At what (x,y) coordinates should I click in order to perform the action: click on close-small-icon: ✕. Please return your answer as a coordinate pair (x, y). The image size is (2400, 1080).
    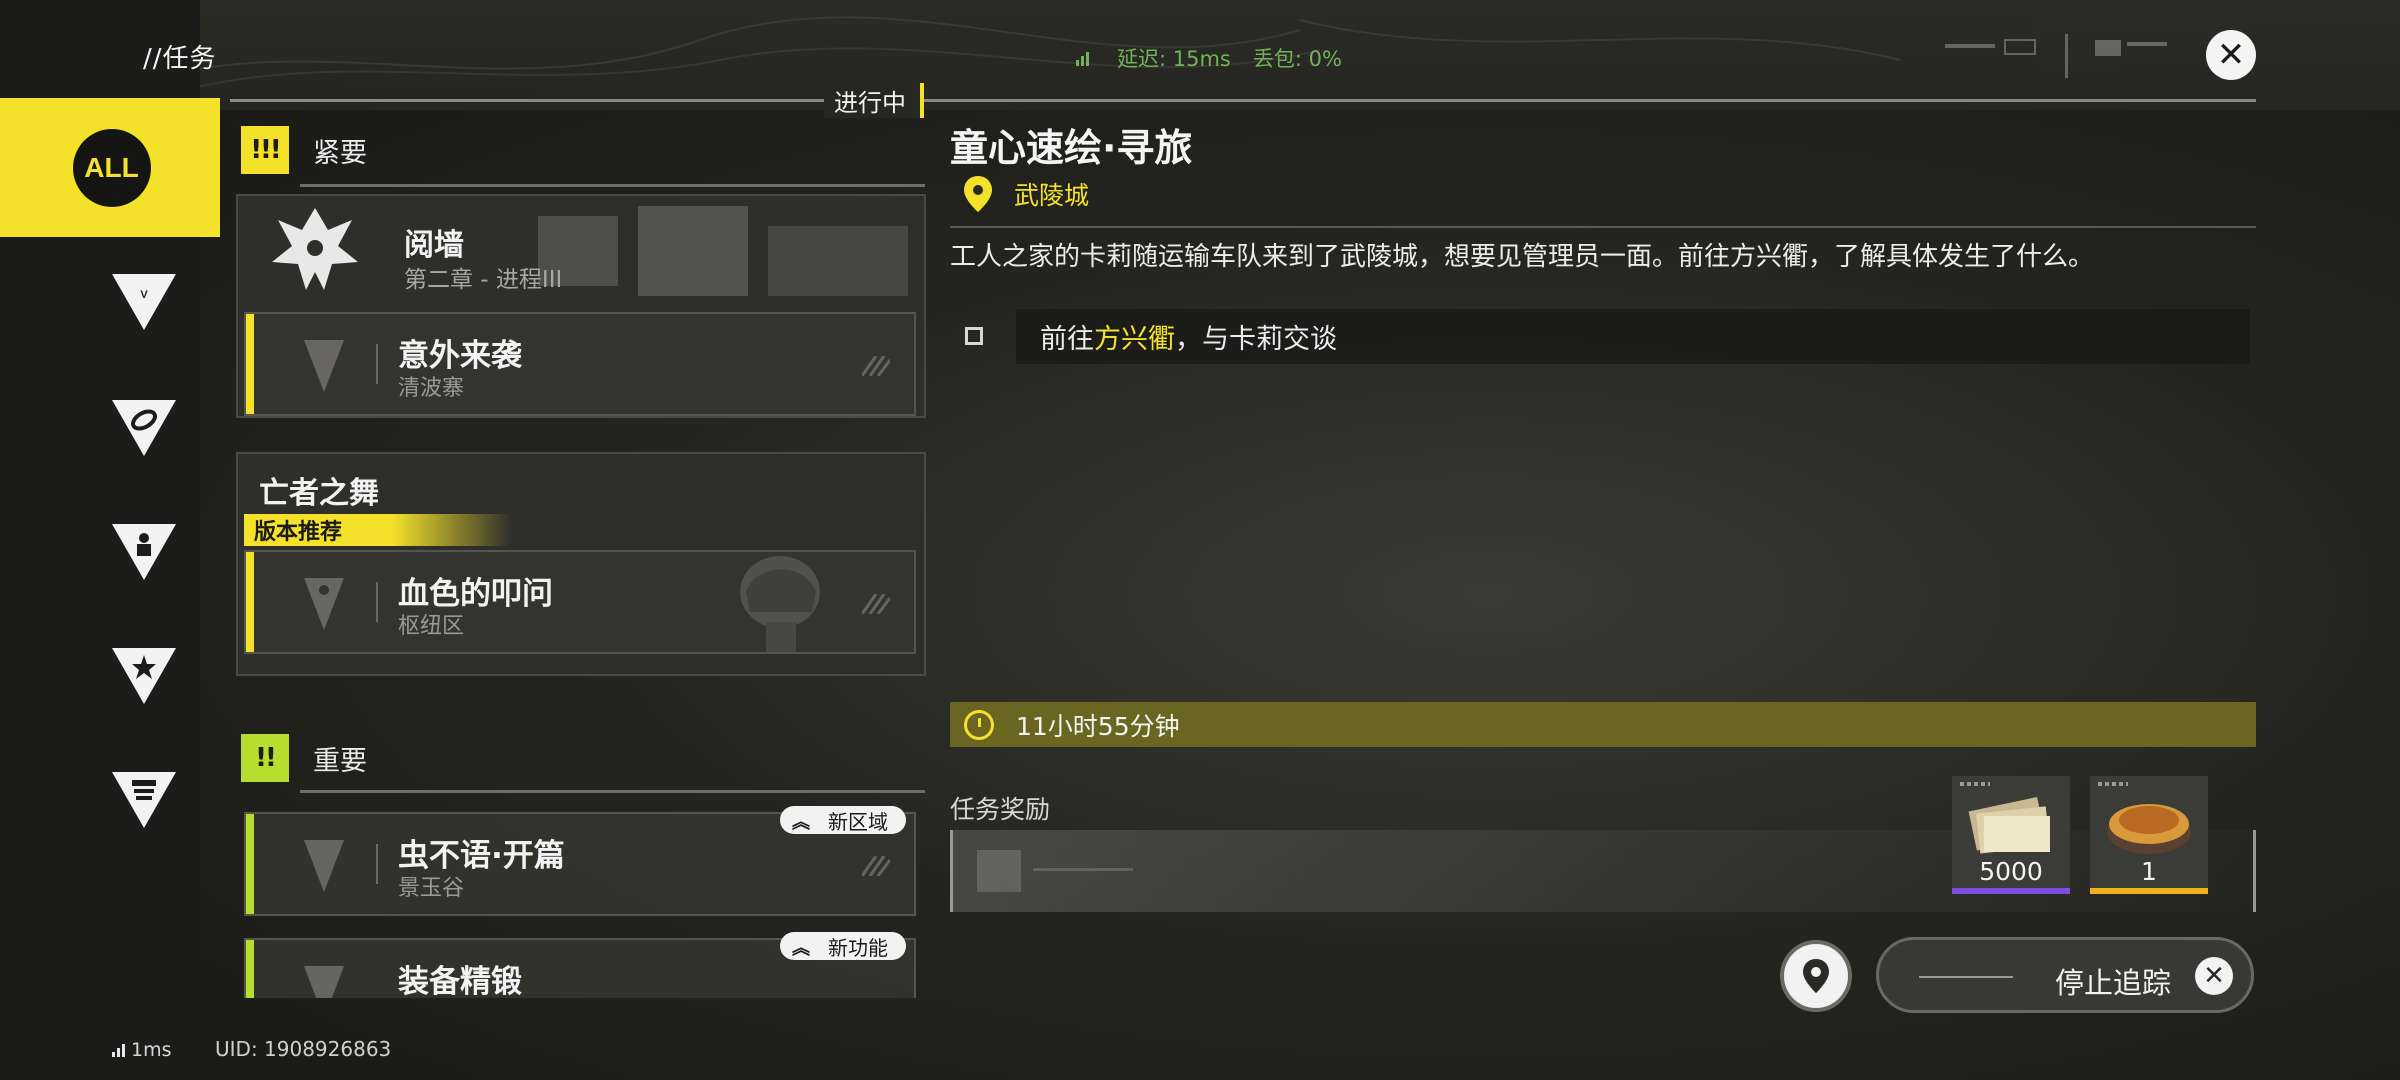
    Looking at the image, I should click on (2214, 976).